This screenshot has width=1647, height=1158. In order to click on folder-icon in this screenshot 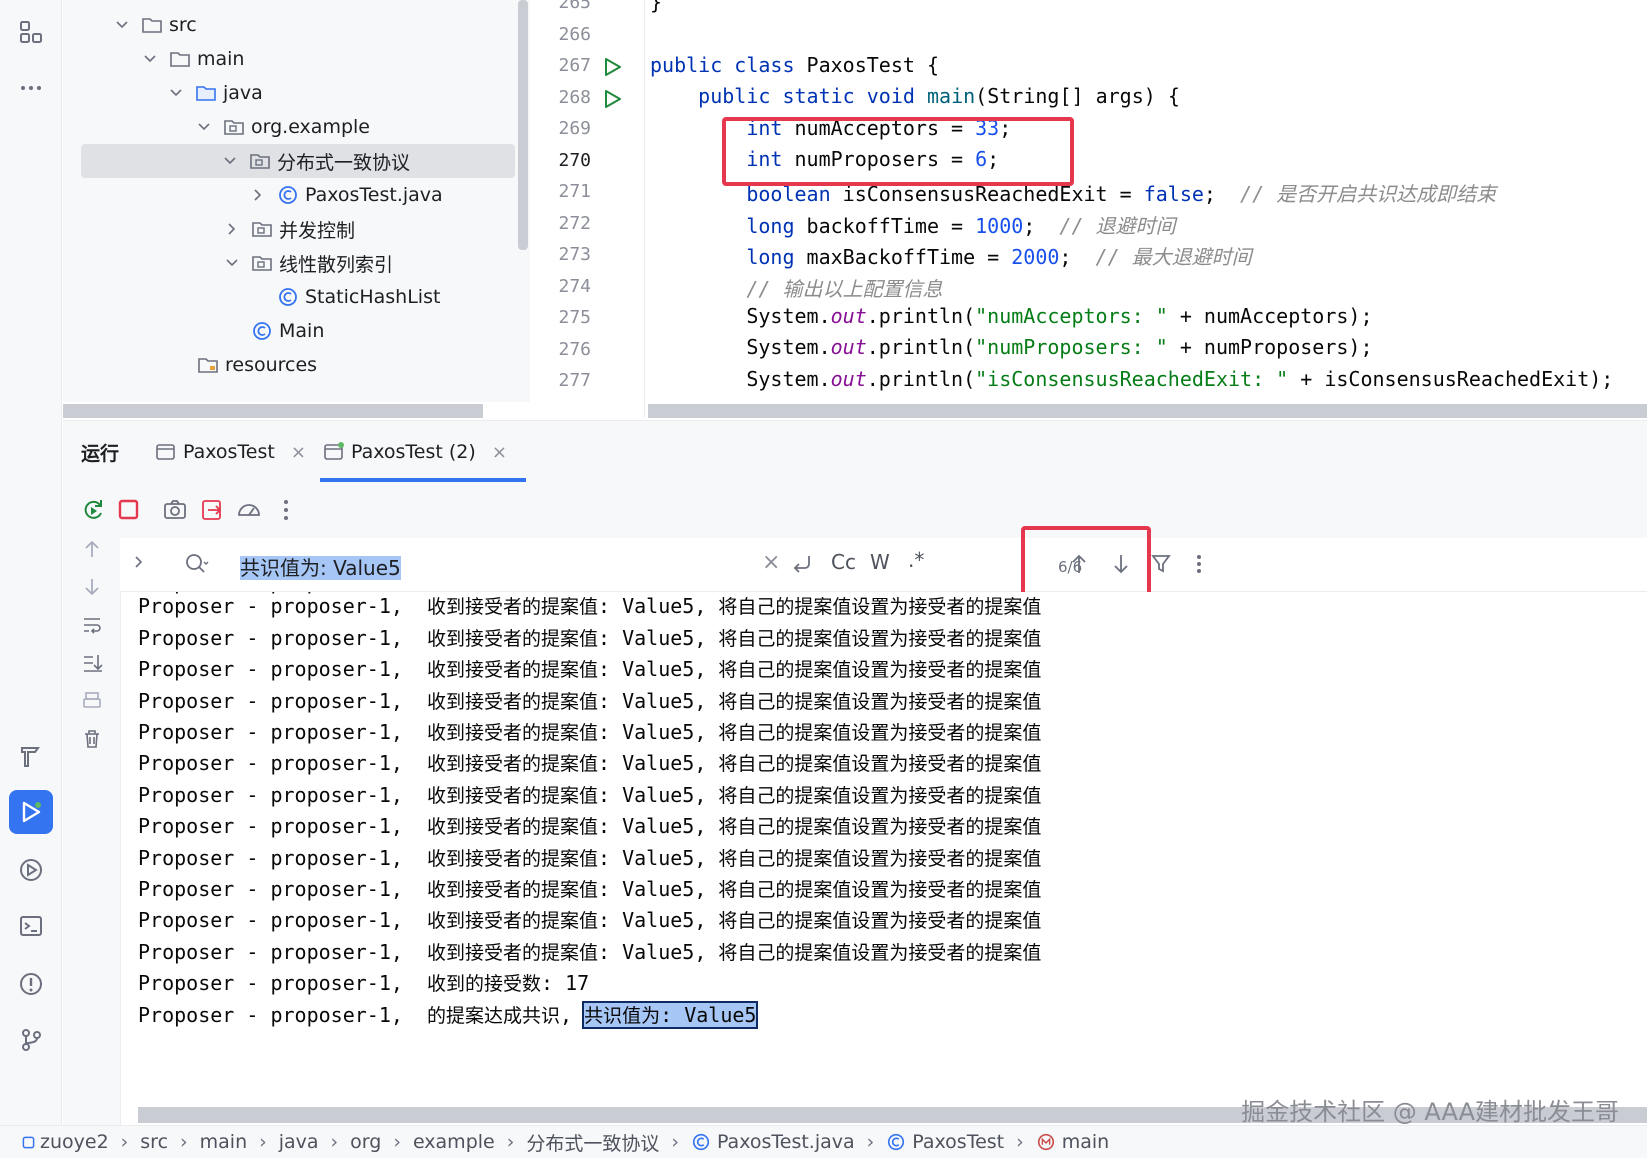, I will do `click(152, 25)`.